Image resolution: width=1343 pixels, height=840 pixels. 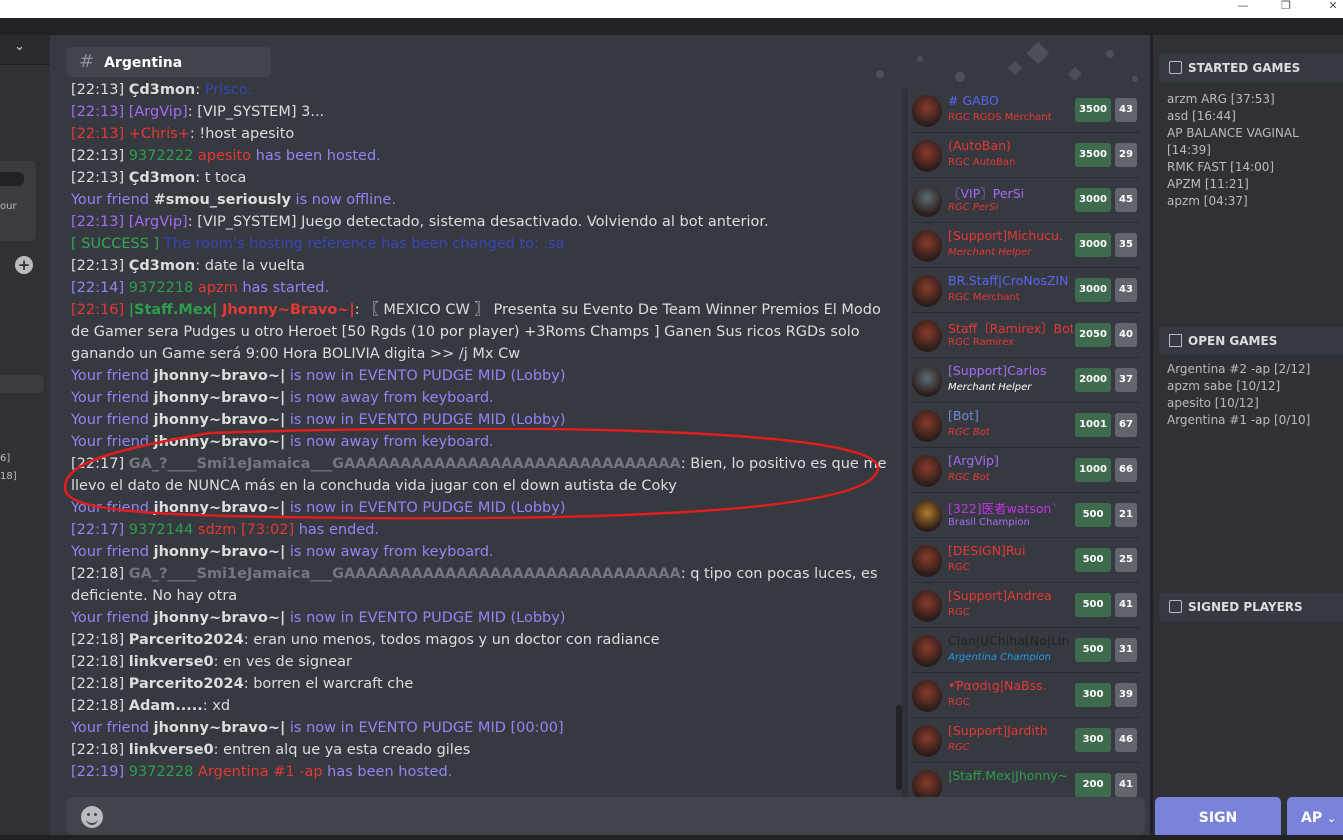 I want to click on username: jhonny~bravo~|, so click(x=219, y=728).